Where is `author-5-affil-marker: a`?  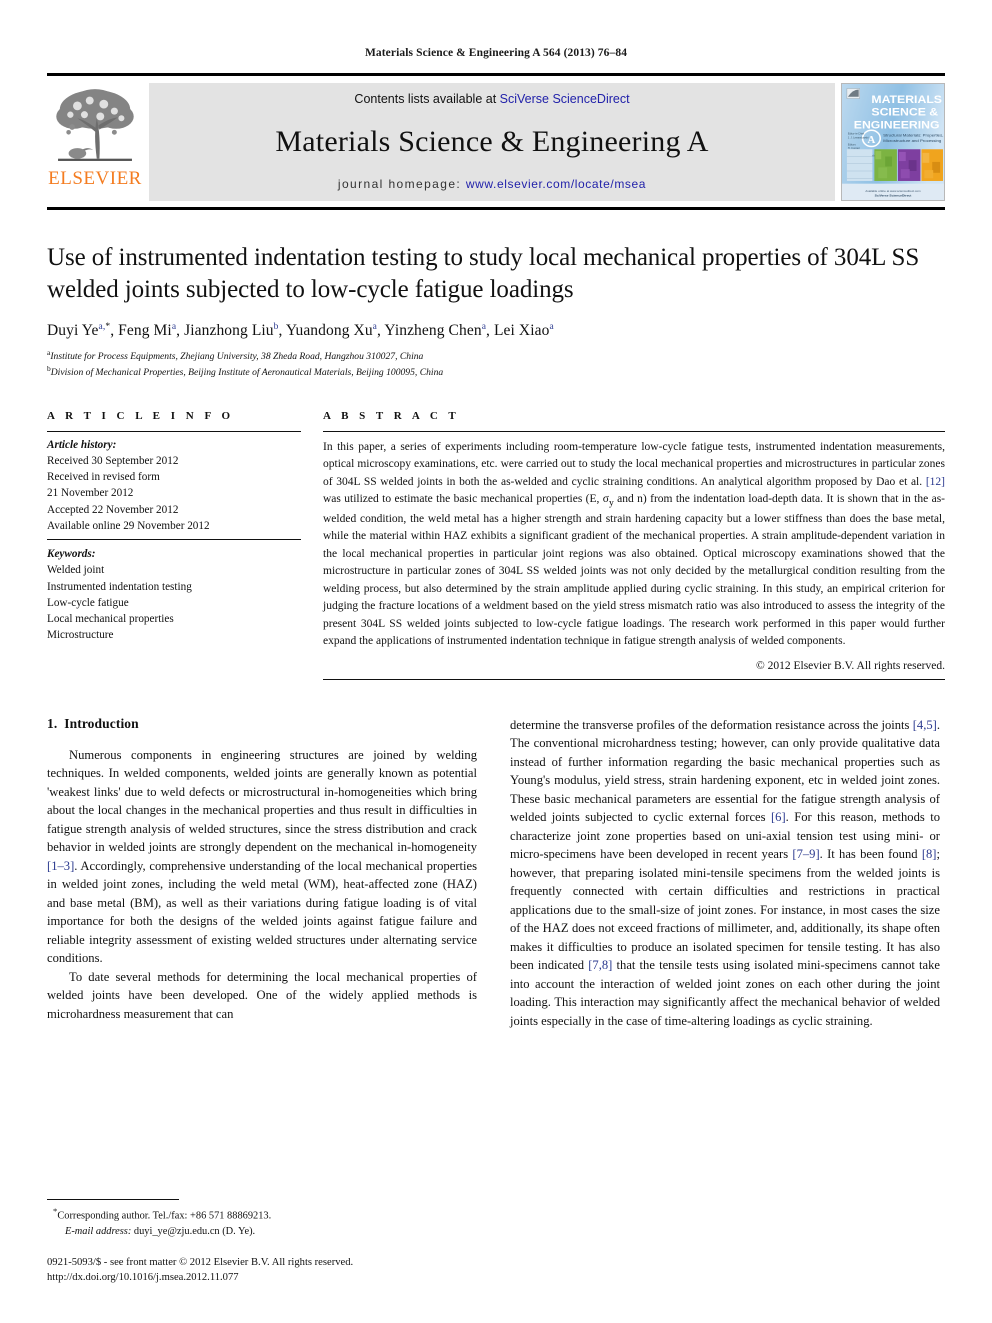 author-5-affil-marker: a is located at coordinates (551, 327).